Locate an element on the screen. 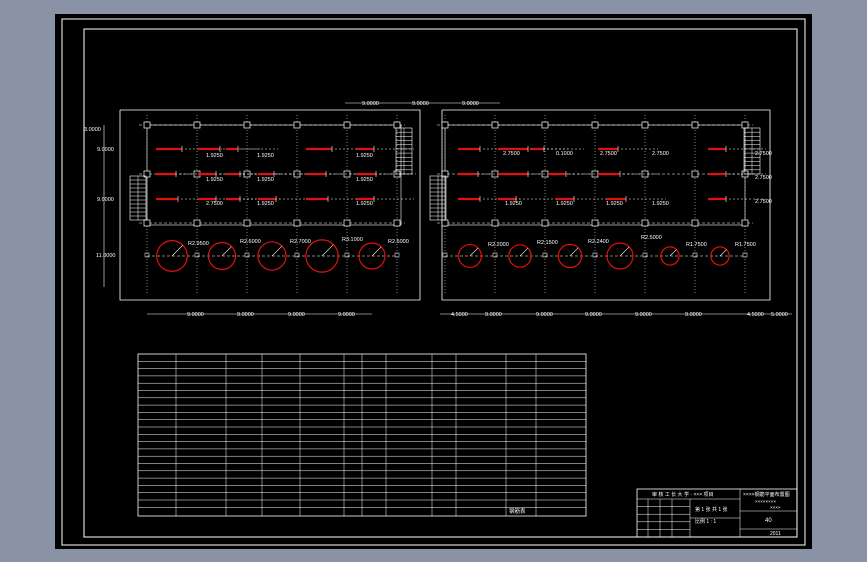 This screenshot has height=562, width=867. right-r1-label-3: 2.7500 is located at coordinates (608, 154).